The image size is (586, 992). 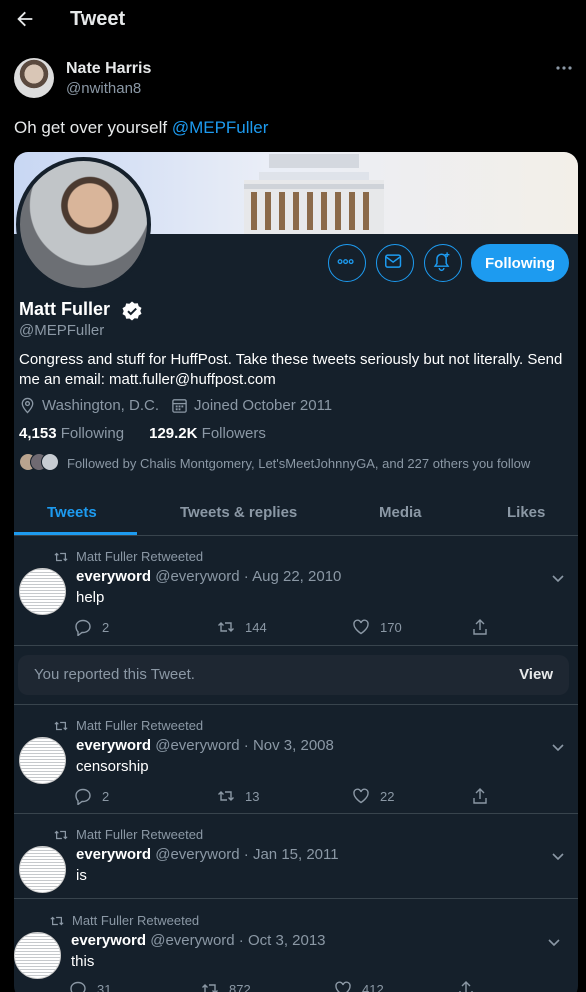 I want to click on tweet-mention-link: @MEPFuller, so click(x=220, y=127).